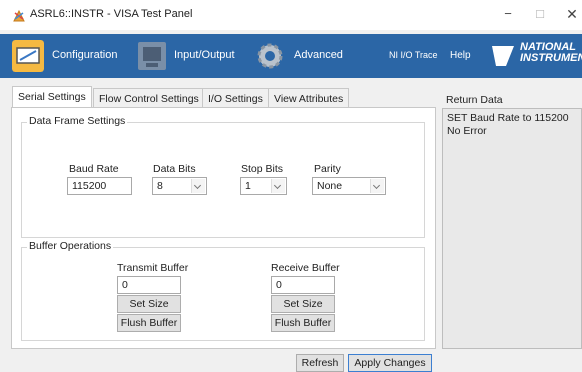 This screenshot has height=372, width=582. I want to click on data-bits-label: Data Bits, so click(174, 169).